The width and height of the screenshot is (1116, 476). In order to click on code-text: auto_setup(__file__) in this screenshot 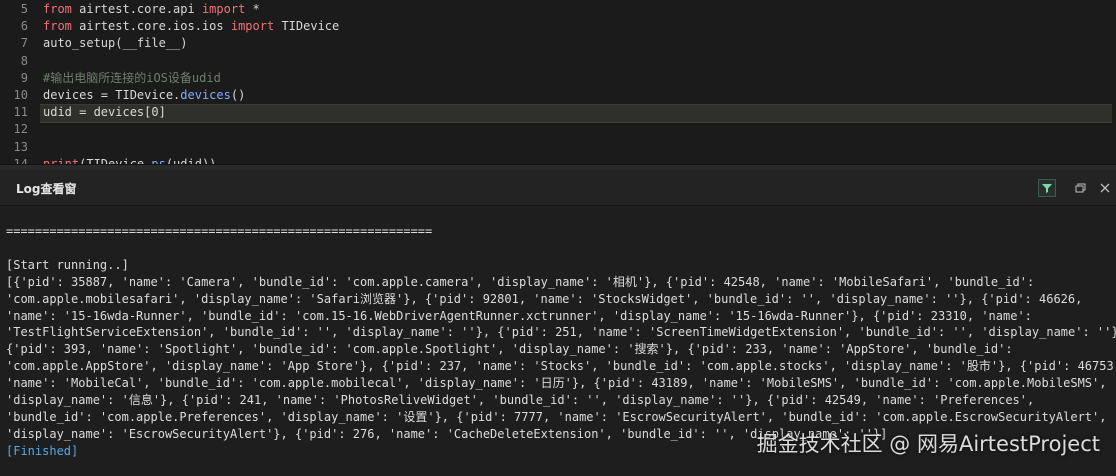, I will do `click(115, 43)`.